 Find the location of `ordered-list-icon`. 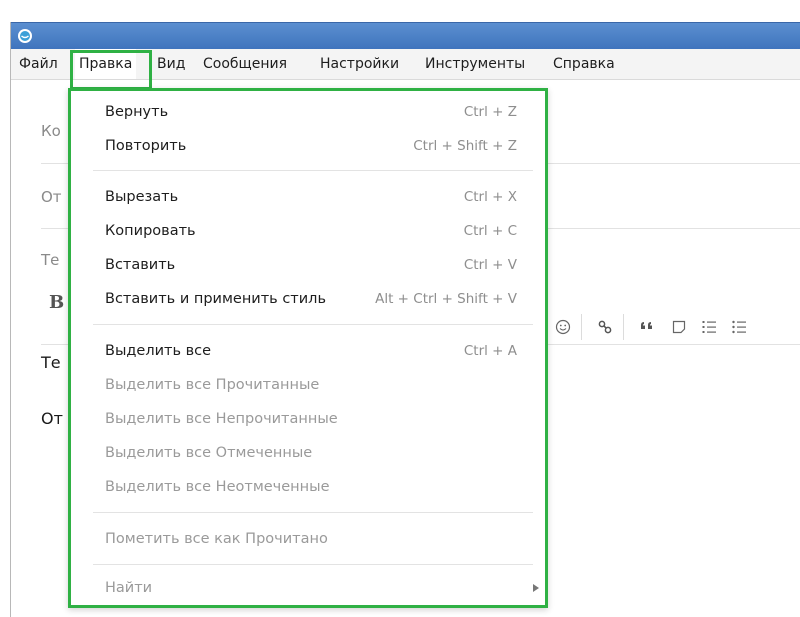

ordered-list-icon is located at coordinates (709, 327).